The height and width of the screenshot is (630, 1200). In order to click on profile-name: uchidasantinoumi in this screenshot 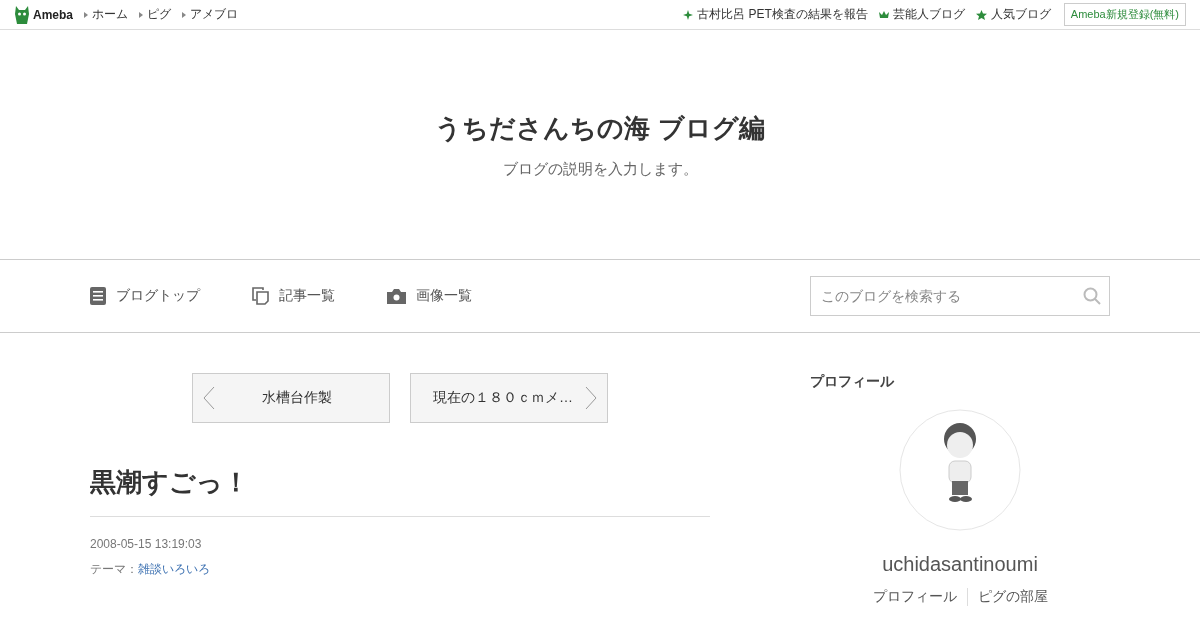, I will do `click(960, 564)`.